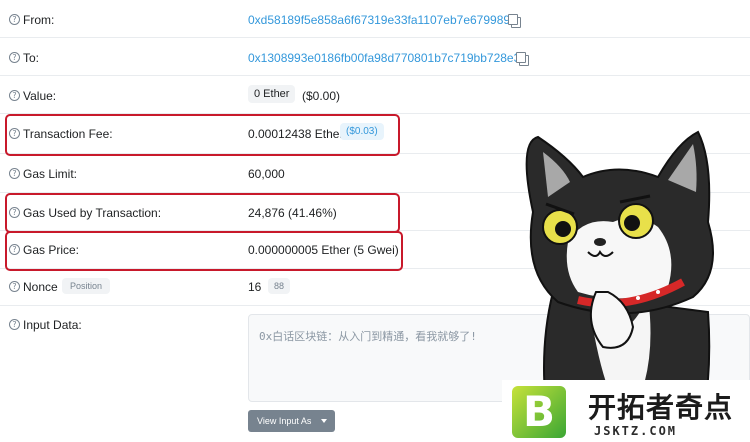  I want to click on chevron-down-icon, so click(324, 421).